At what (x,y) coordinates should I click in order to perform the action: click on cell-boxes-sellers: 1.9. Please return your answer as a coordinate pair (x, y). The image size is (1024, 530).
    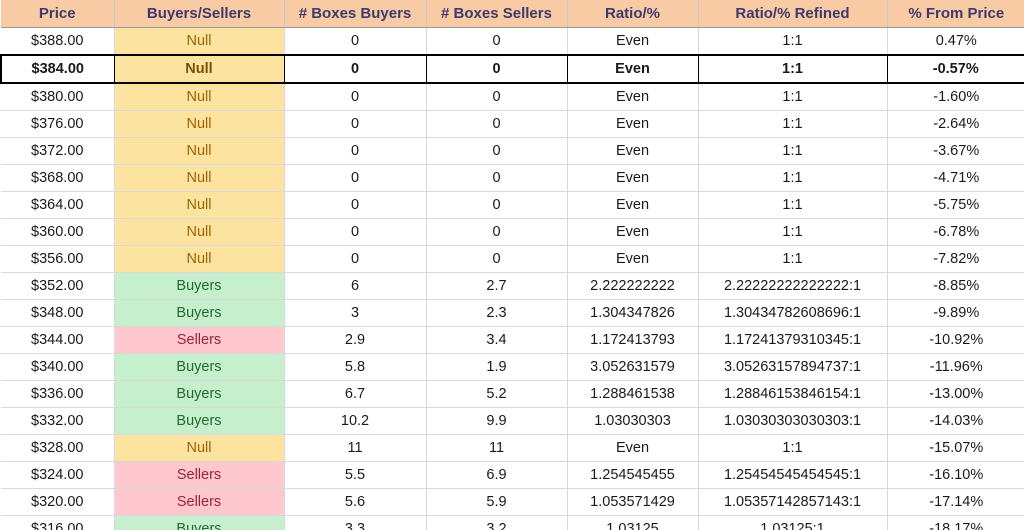
    Looking at the image, I should click on (497, 367).